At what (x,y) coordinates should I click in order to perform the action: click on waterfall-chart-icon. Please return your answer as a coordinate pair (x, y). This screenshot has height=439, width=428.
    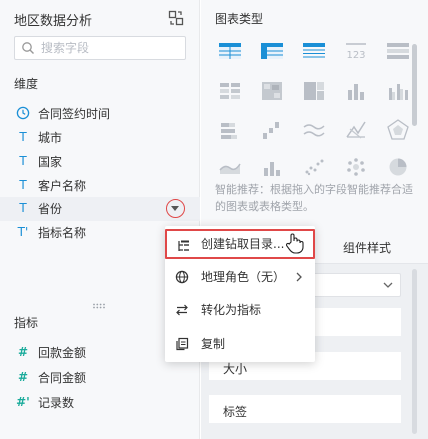
    Looking at the image, I should click on (272, 130).